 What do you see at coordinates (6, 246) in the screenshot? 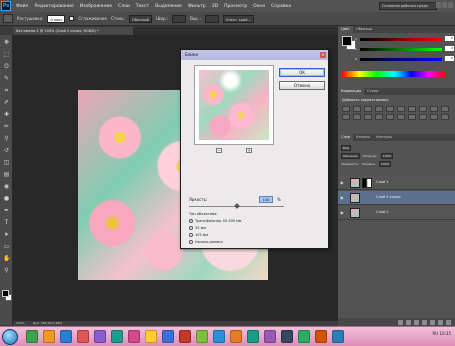
I see `shape-icon: ▭` at bounding box center [6, 246].